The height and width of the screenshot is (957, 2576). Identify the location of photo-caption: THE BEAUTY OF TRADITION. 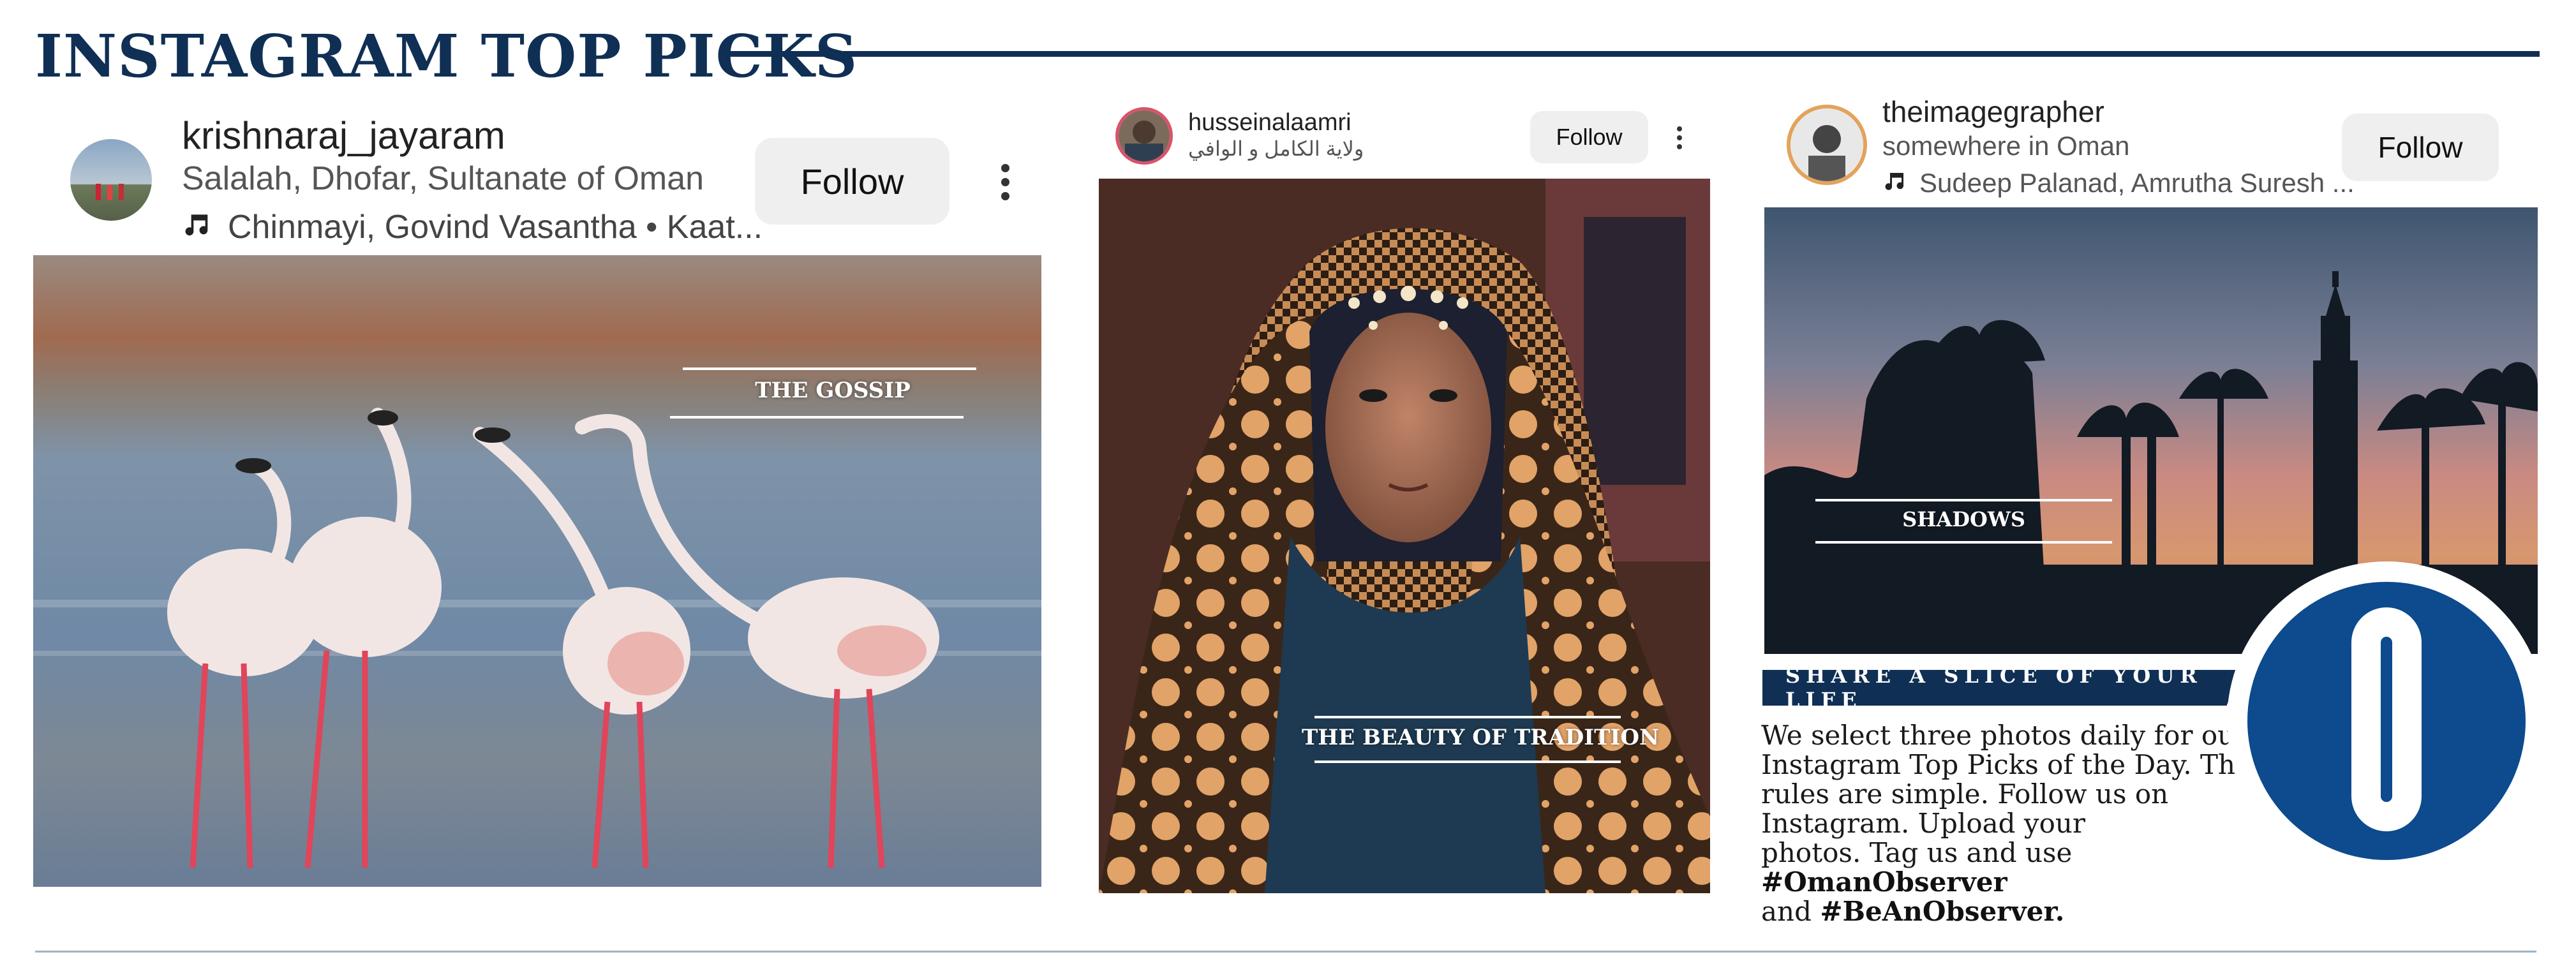
(1481, 737).